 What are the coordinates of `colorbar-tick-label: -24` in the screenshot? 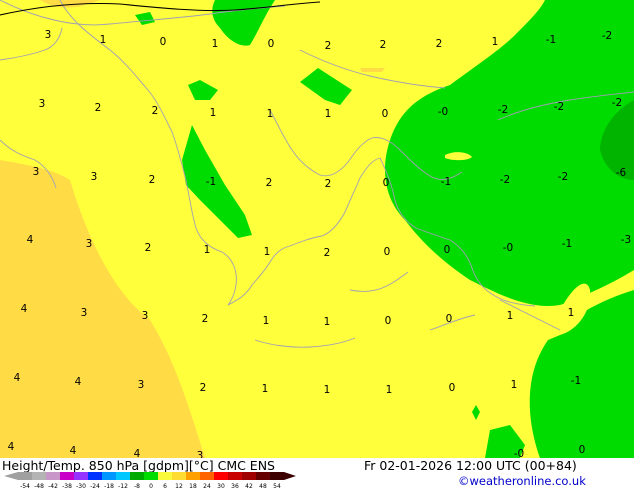 It's located at (95, 486).